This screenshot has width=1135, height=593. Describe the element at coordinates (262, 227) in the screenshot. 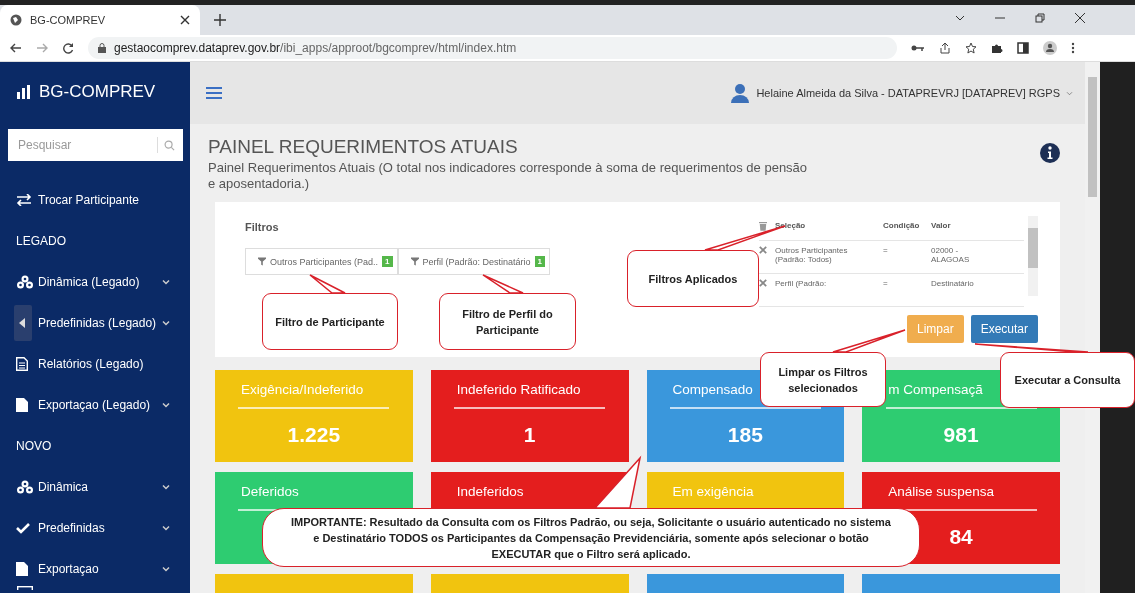

I see `filter-panel-title: Filtros` at that location.